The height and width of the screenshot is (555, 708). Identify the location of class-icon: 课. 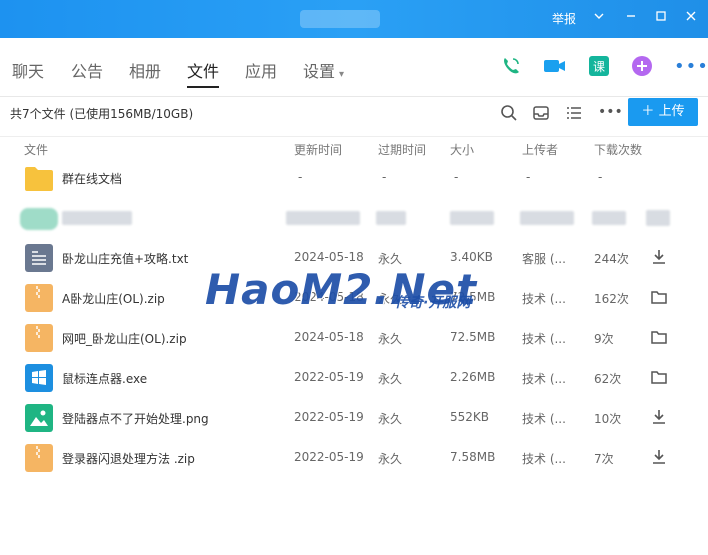
(599, 66).